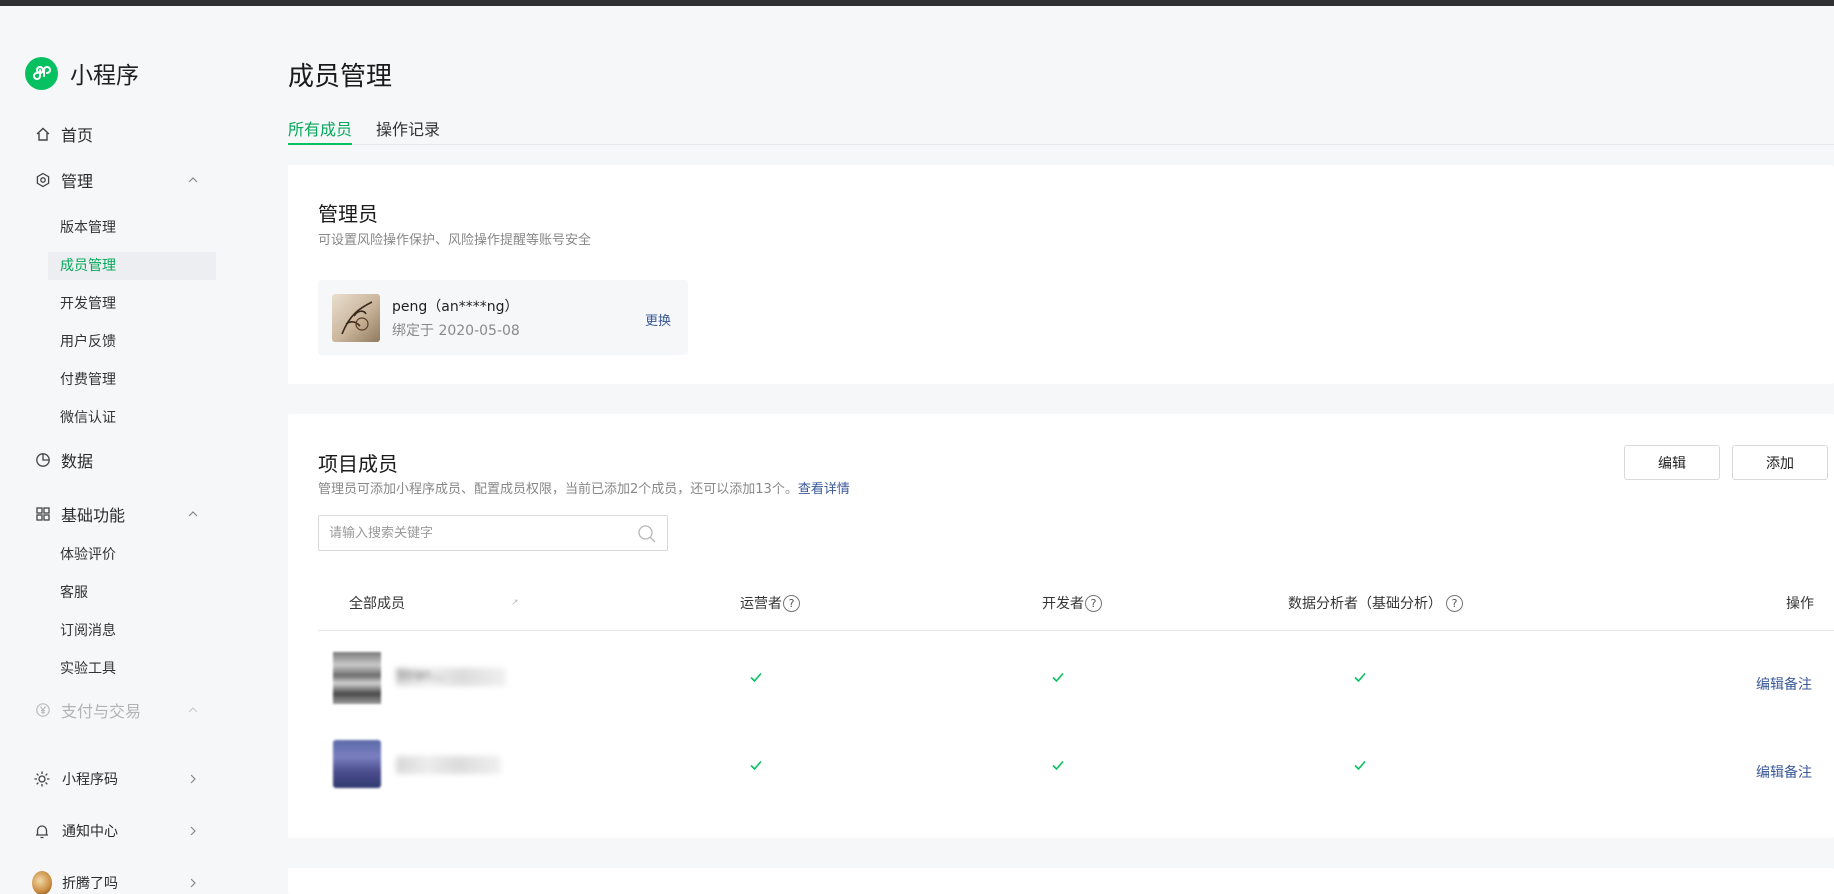 This screenshot has height=894, width=1834. I want to click on sidebar-item-label: 小程序码, so click(90, 780).